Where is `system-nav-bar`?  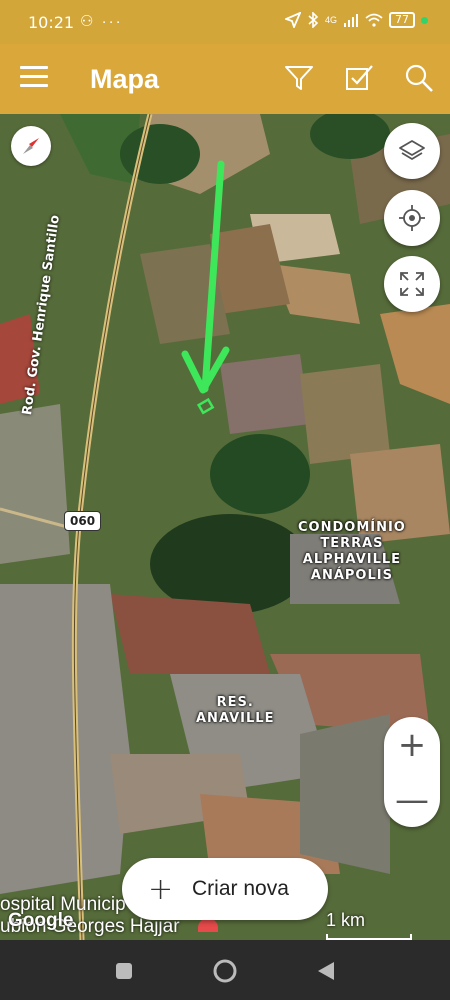 system-nav-bar is located at coordinates (225, 970).